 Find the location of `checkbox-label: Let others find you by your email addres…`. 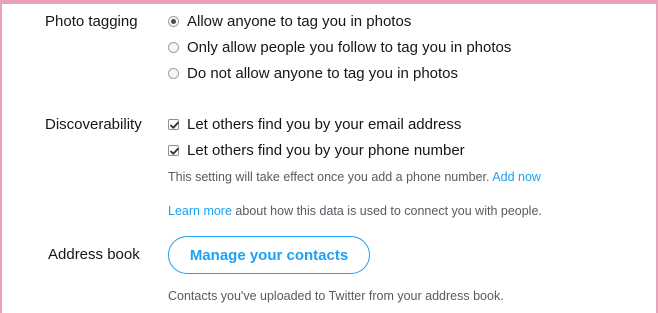

checkbox-label: Let others find you by your email addres… is located at coordinates (324, 124).